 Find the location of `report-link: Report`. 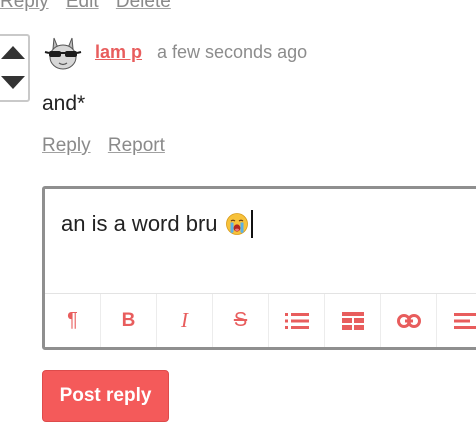

report-link: Report is located at coordinates (136, 145).